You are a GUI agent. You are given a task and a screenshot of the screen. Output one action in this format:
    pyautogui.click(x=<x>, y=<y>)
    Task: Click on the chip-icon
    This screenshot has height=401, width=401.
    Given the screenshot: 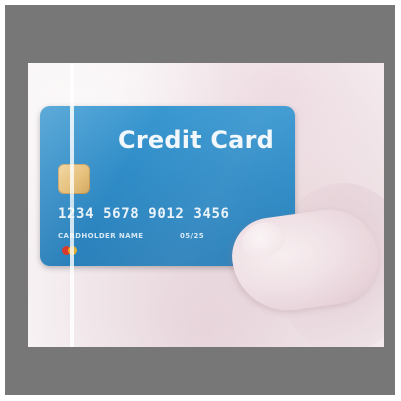 What is the action you would take?
    pyautogui.click(x=74, y=179)
    